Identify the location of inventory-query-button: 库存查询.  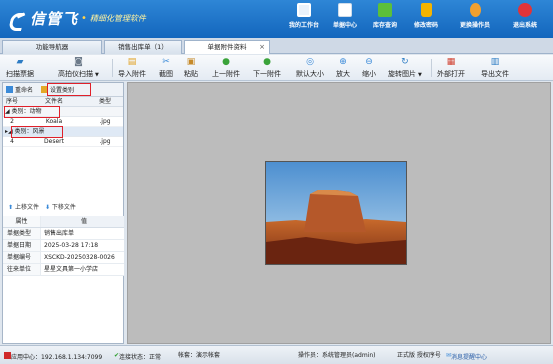
(385, 16).